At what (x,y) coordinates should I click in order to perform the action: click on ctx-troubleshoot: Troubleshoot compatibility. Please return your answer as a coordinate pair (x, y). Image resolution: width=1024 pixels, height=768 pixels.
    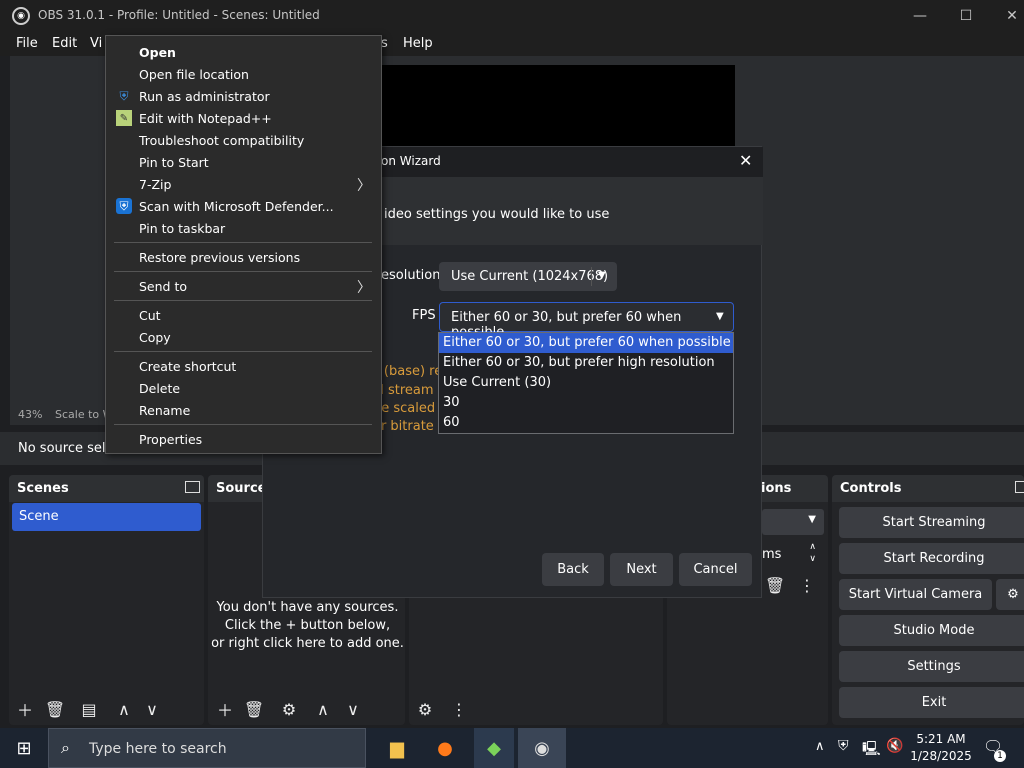
    Looking at the image, I should click on (243, 140).